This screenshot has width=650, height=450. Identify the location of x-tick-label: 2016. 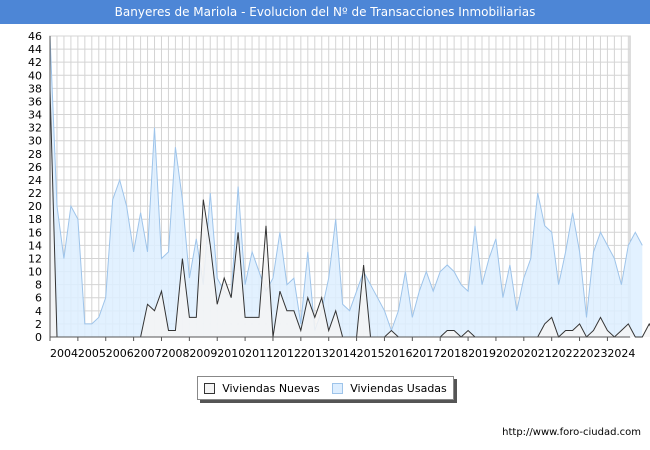
(398, 353).